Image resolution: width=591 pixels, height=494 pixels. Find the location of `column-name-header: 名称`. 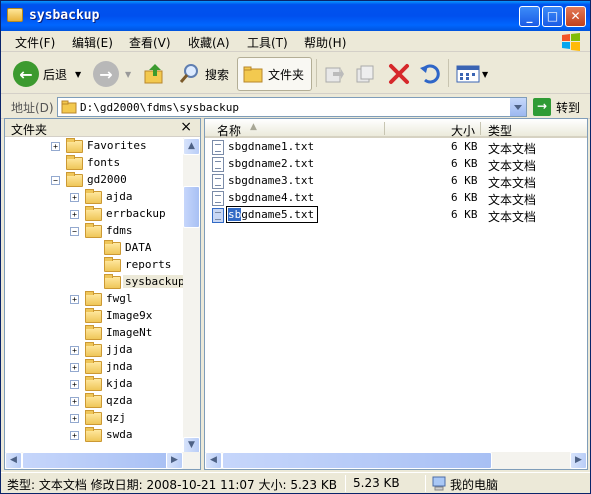

column-name-header: 名称 is located at coordinates (229, 130).